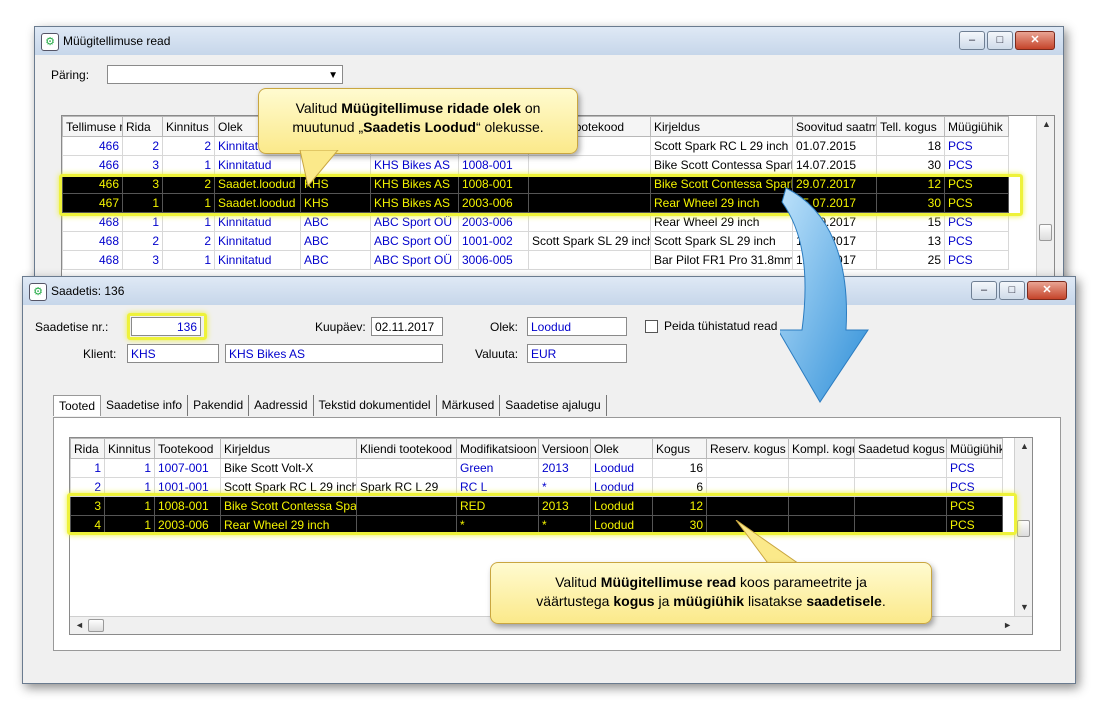 This screenshot has height=706, width=1099. Describe the element at coordinates (173, 353) in the screenshot. I see `client-code-field: KHS` at that location.